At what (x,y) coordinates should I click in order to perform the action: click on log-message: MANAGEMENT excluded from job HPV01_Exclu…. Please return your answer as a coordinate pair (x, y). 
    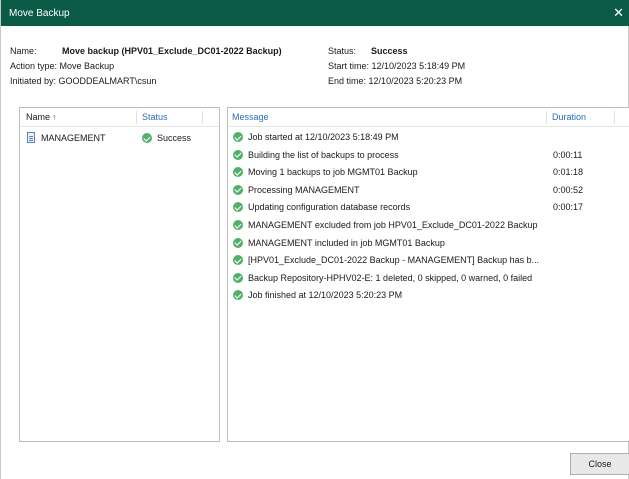
    Looking at the image, I should click on (393, 225).